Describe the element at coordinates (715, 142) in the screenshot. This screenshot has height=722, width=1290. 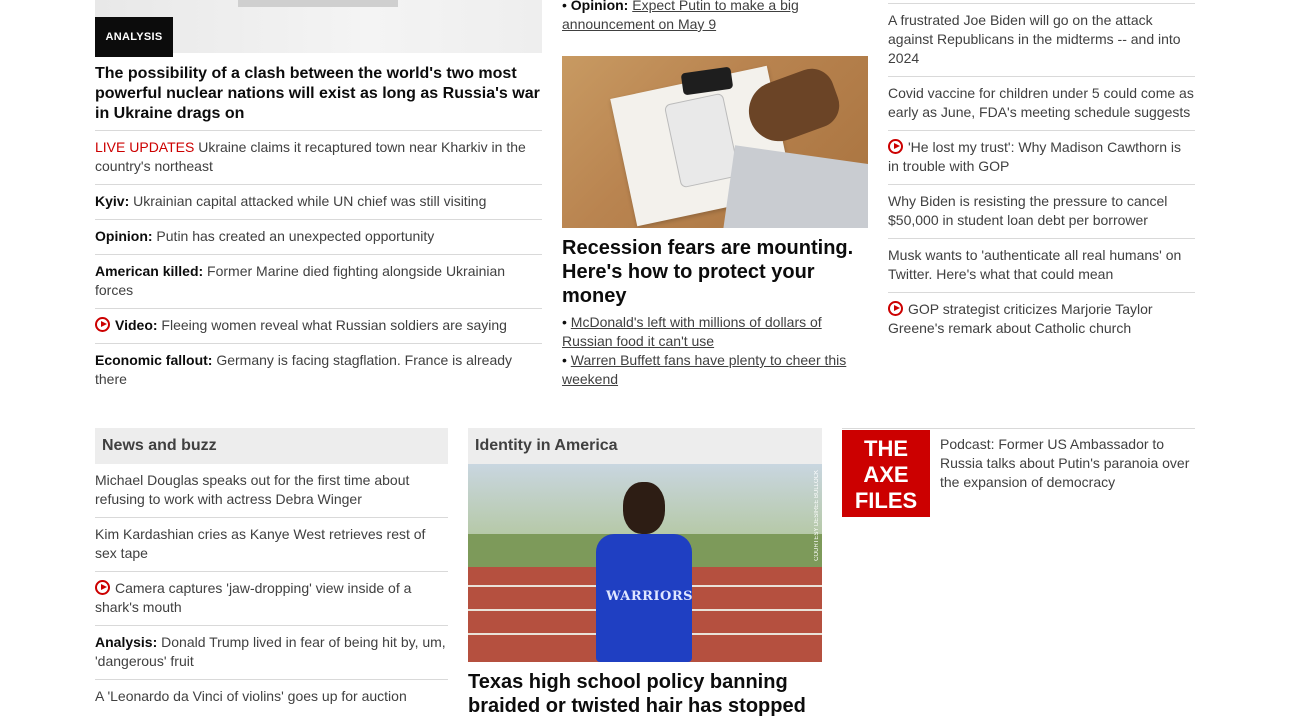
I see `calculator-desk-photo` at that location.